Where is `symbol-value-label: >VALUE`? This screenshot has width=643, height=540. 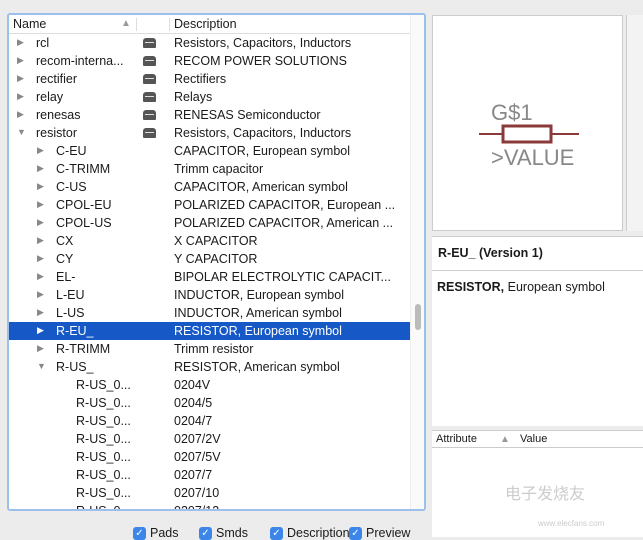 symbol-value-label: >VALUE is located at coordinates (532, 157).